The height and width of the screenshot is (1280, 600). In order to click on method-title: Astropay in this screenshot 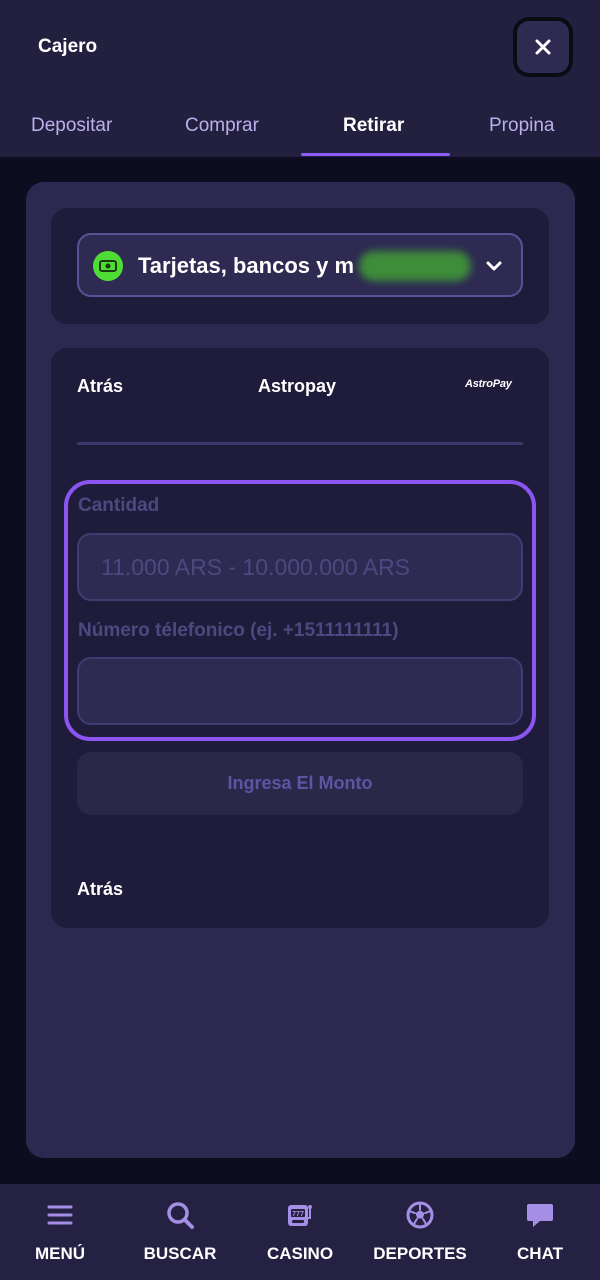, I will do `click(297, 386)`.